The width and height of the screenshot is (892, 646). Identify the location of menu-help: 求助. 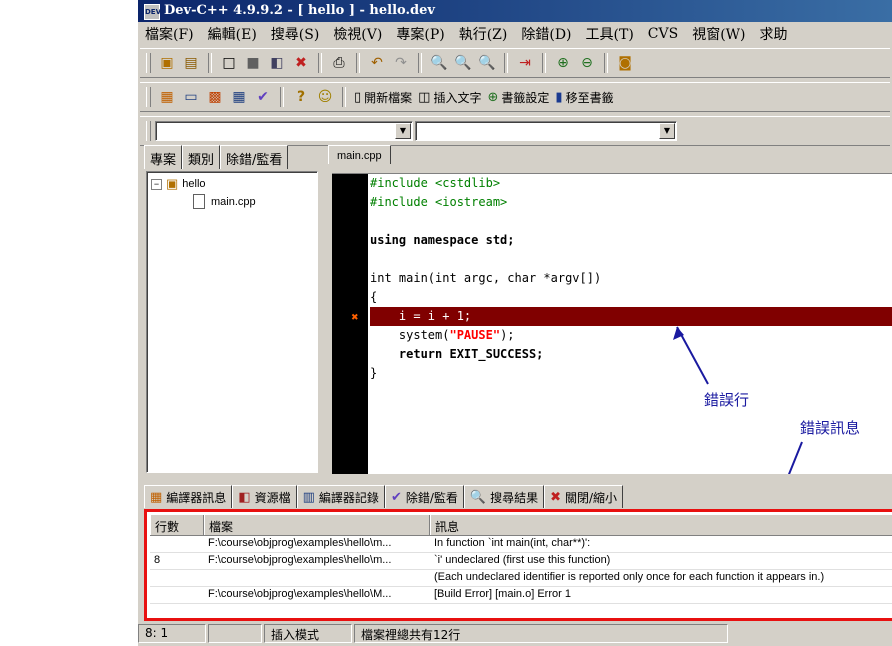
(774, 34).